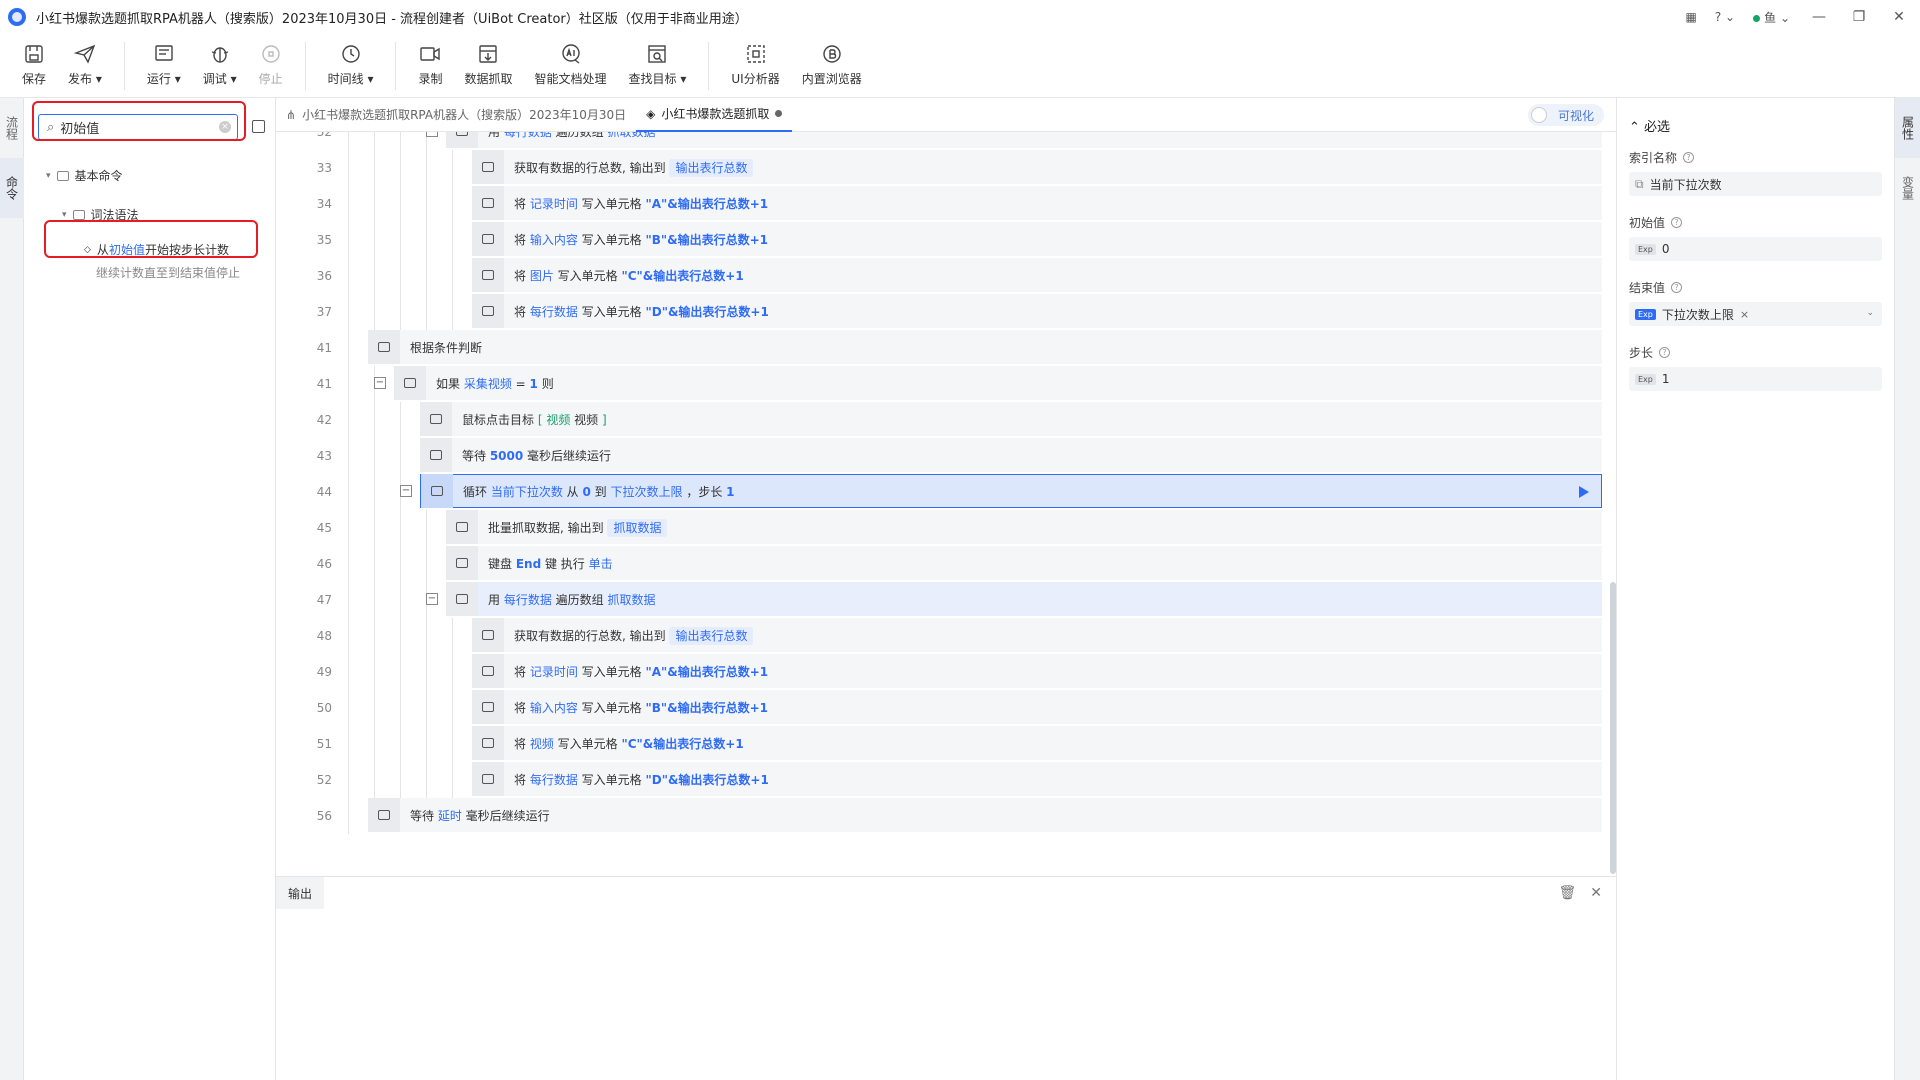  I want to click on command-block: 鼠标点击目标 [ 视频 视频 ], so click(1011, 419).